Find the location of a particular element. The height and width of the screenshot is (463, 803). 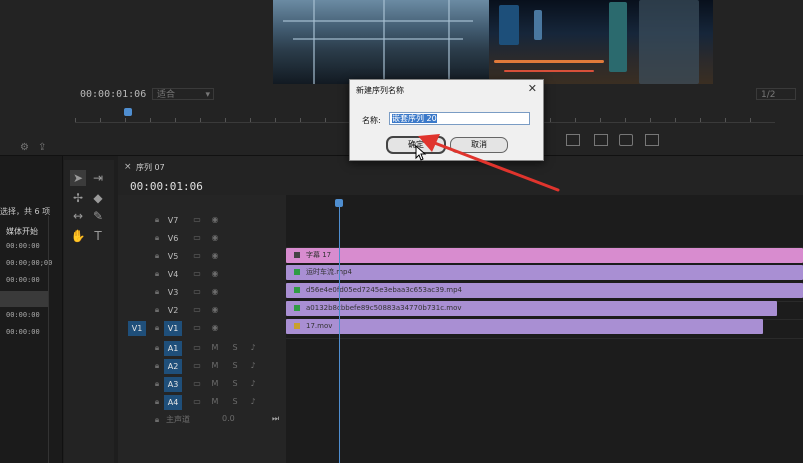

track-header-v3: 🔒︎ V3 ▭ ◉ is located at coordinates (202, 292).